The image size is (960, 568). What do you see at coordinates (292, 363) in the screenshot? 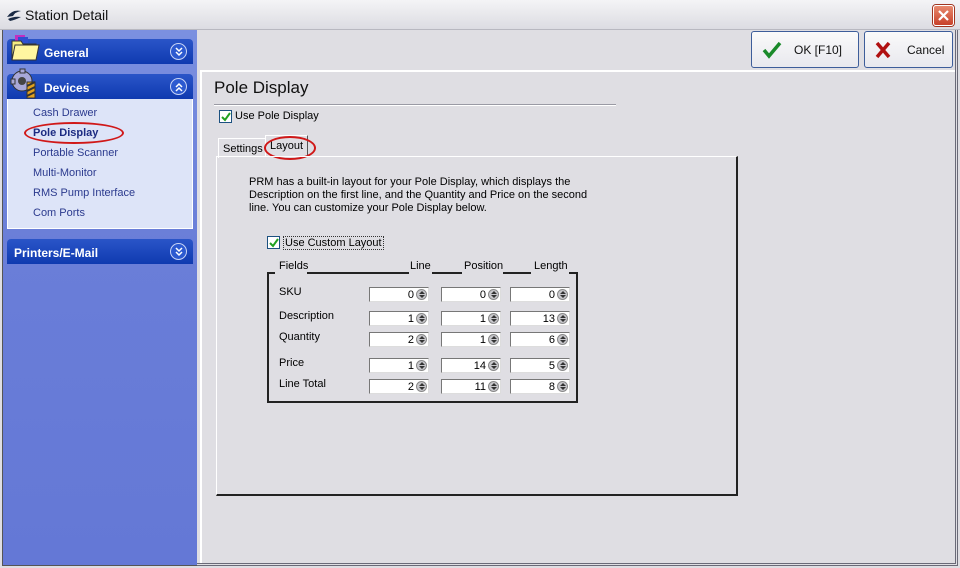
I see `field-label: Price` at bounding box center [292, 363].